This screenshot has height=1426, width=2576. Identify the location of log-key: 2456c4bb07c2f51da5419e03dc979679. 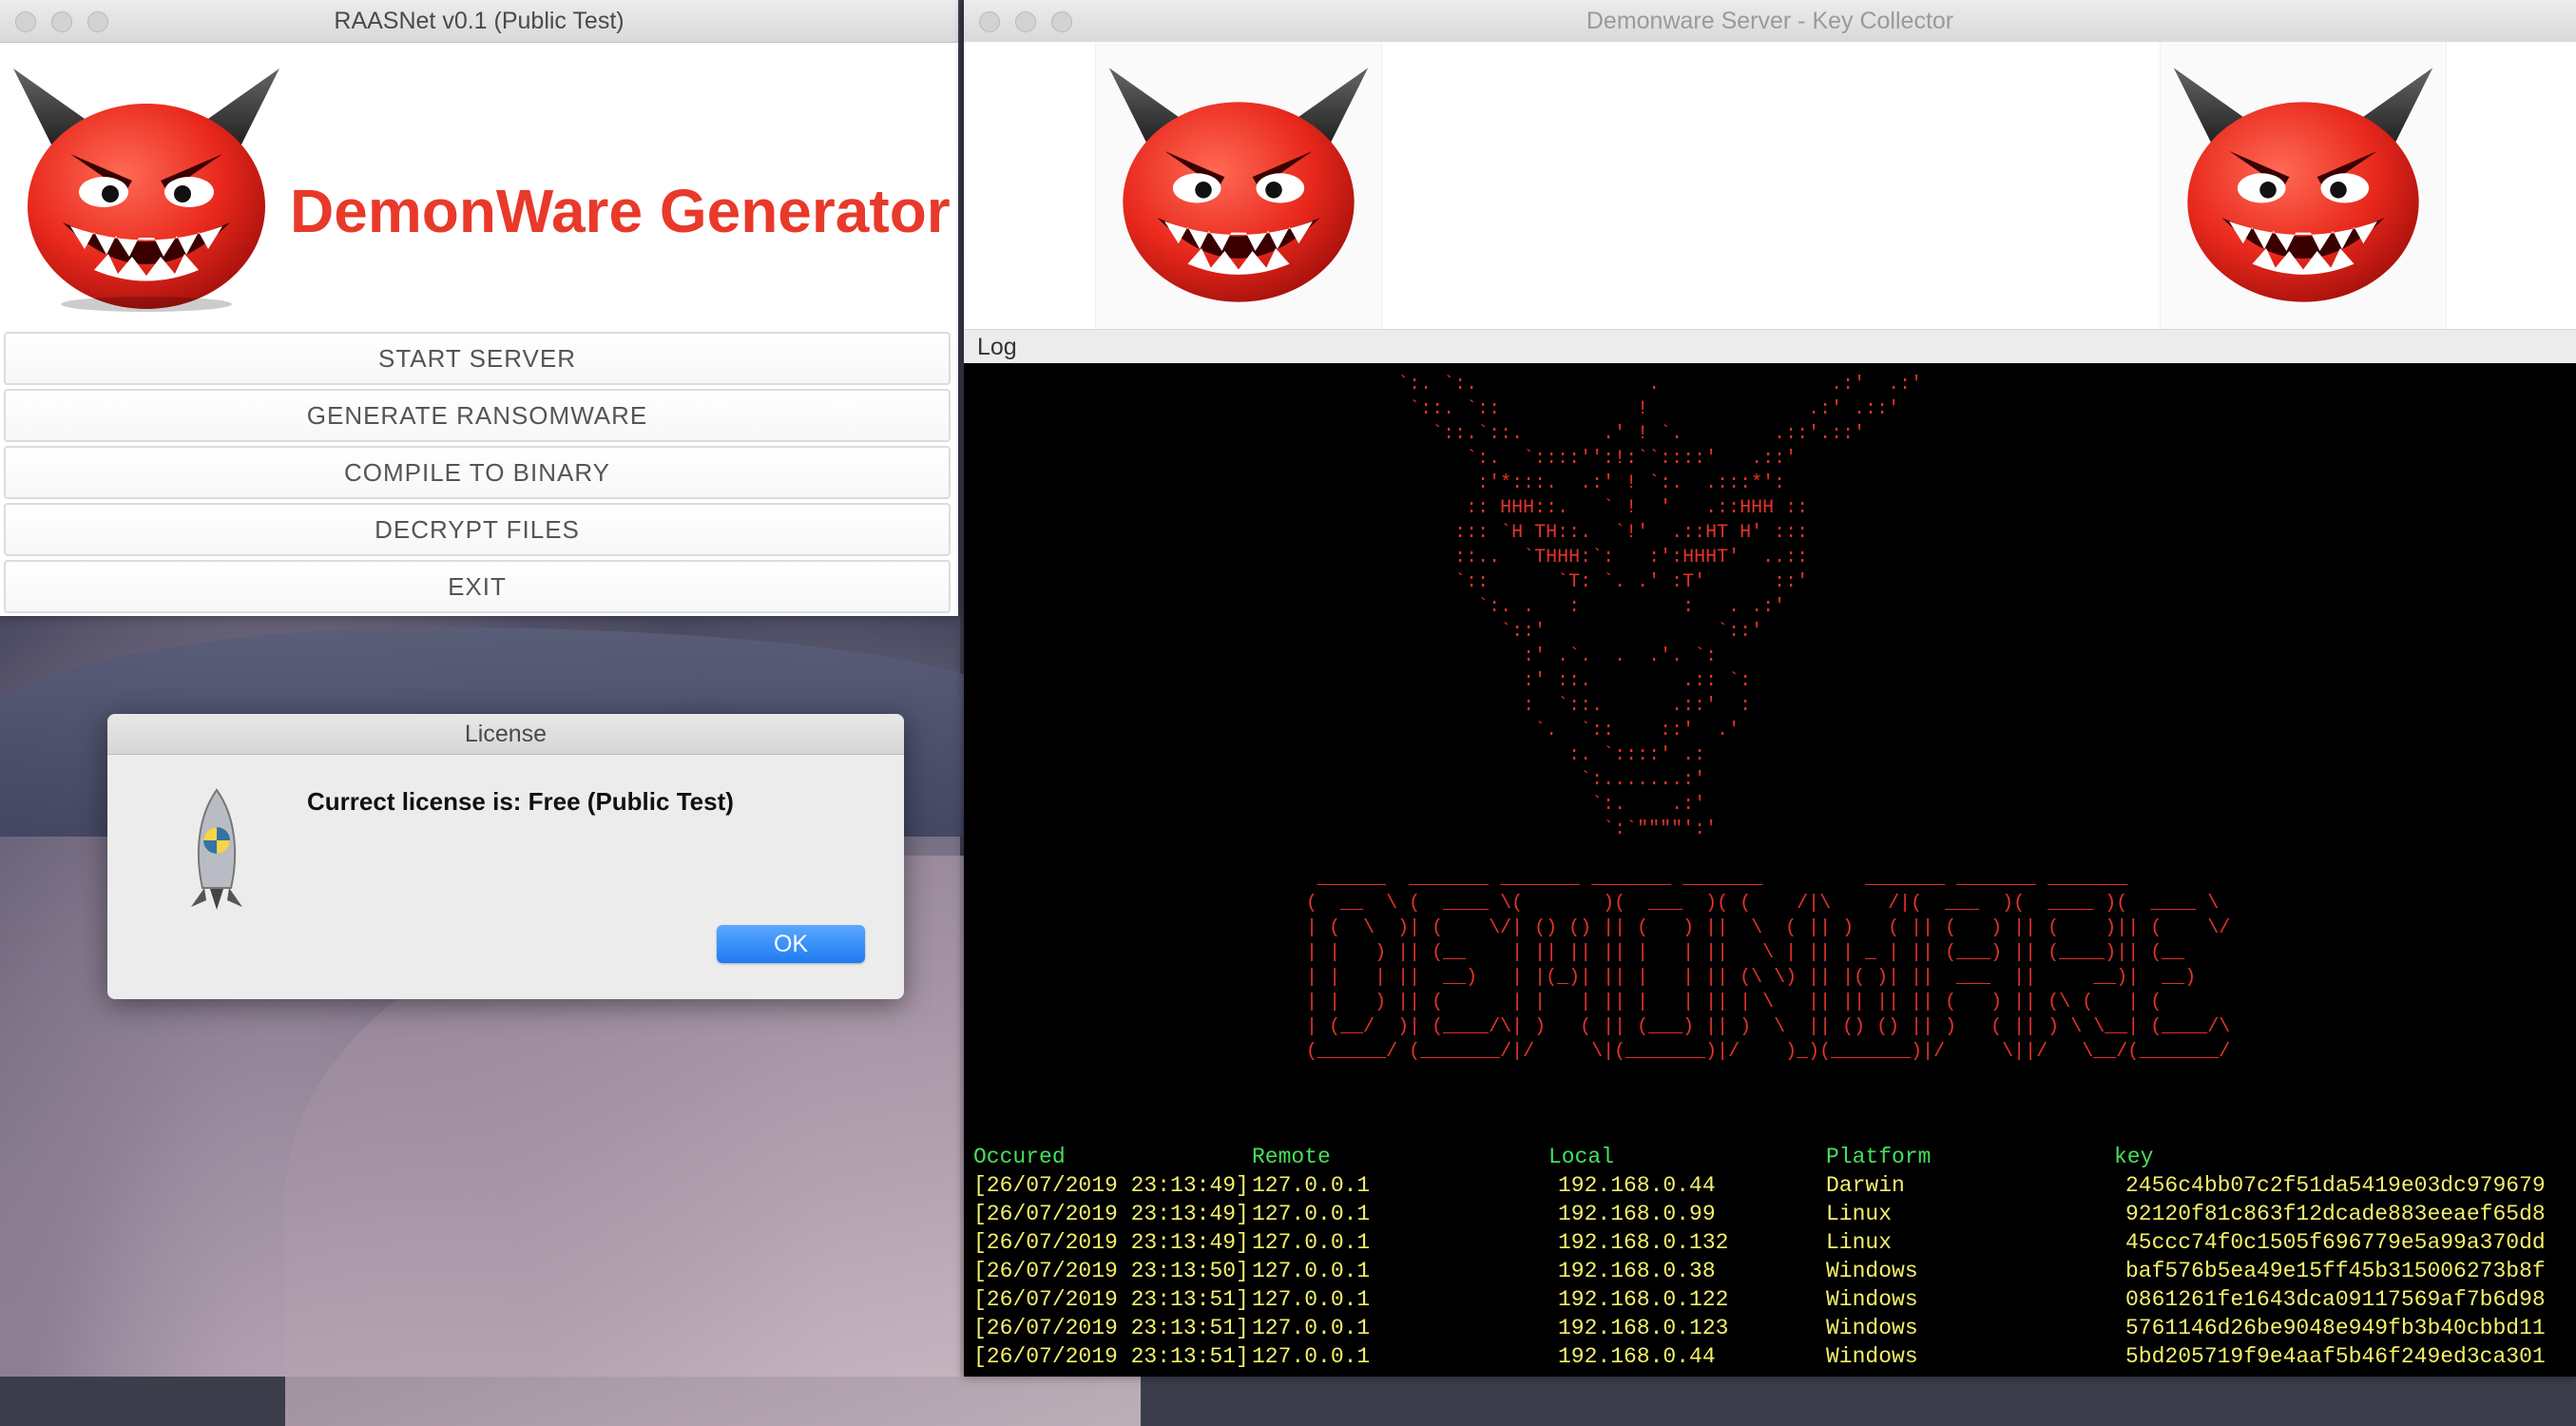
(2336, 1185).